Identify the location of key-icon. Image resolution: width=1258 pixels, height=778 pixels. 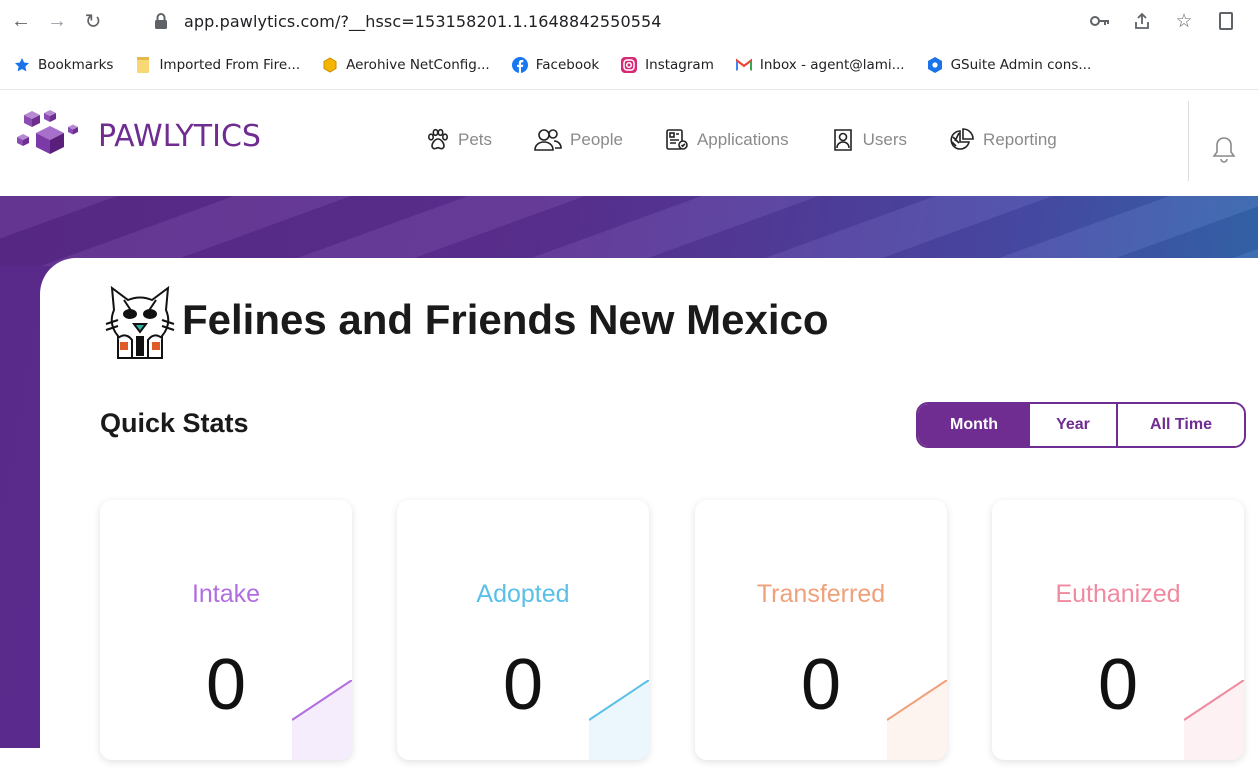
(1100, 21).